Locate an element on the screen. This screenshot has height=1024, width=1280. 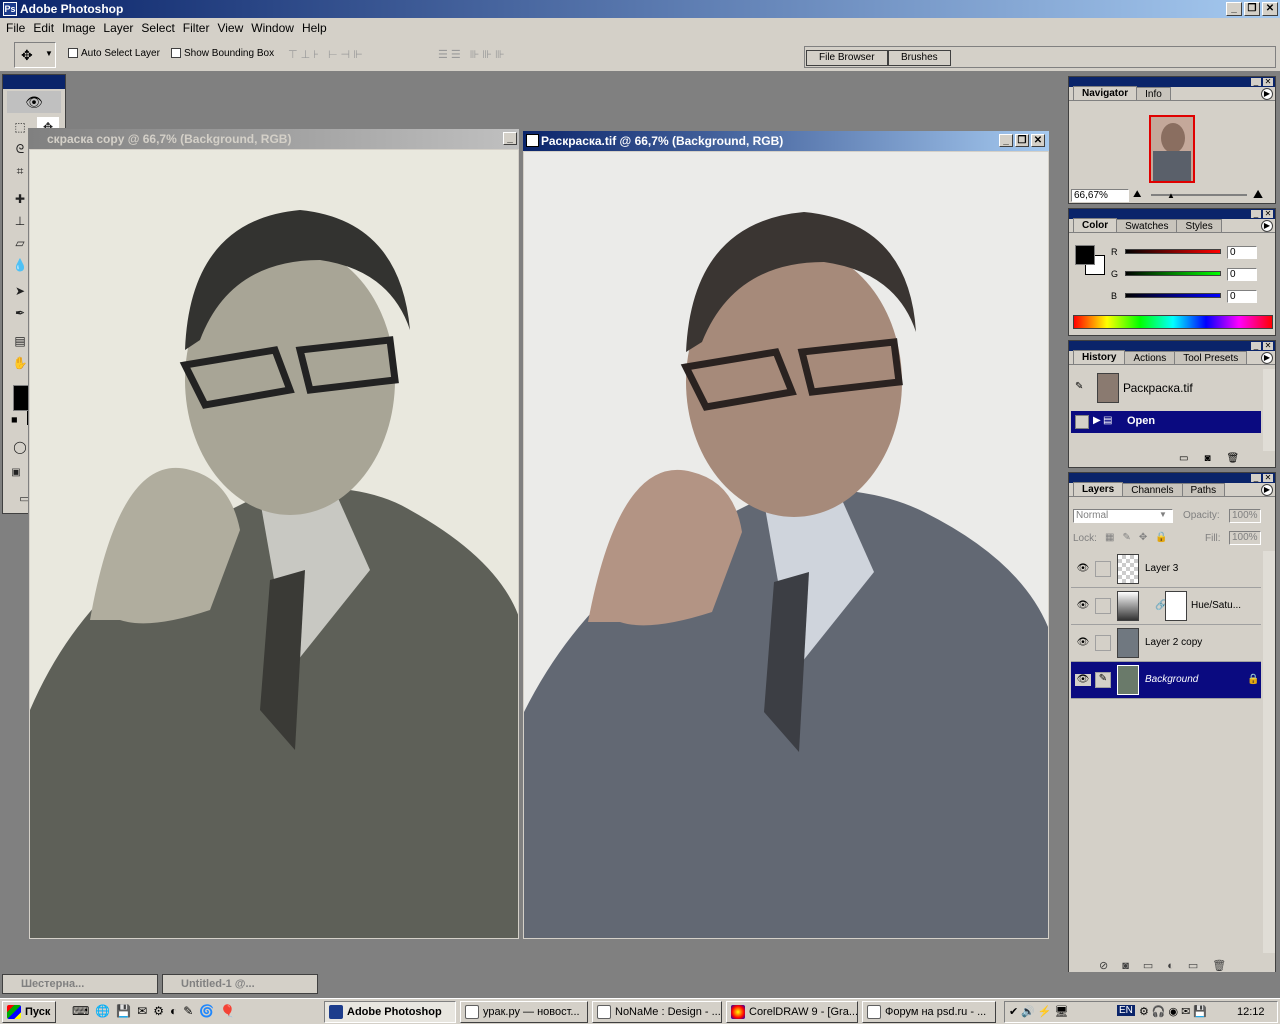
channel-r-input: 0 is located at coordinates (1242, 252).